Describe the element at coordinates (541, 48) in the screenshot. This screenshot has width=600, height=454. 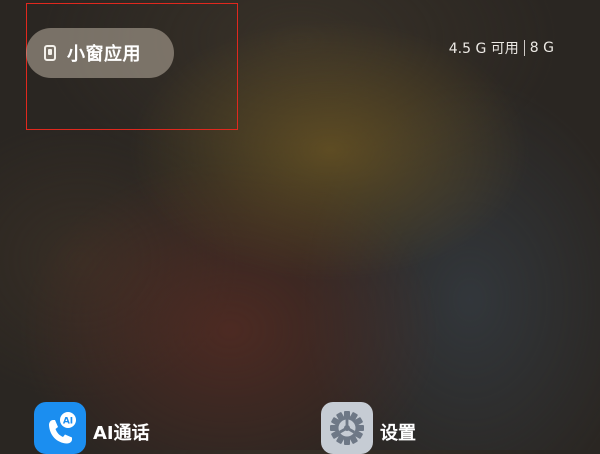
I see `memory-total: 8 G` at that location.